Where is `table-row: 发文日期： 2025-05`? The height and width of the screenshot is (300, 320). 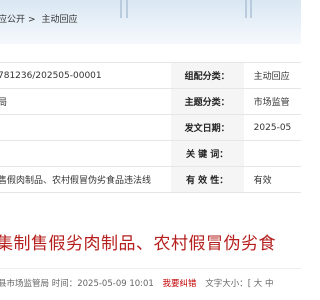 table-row: 发文日期： 2025-05 is located at coordinates (150, 127).